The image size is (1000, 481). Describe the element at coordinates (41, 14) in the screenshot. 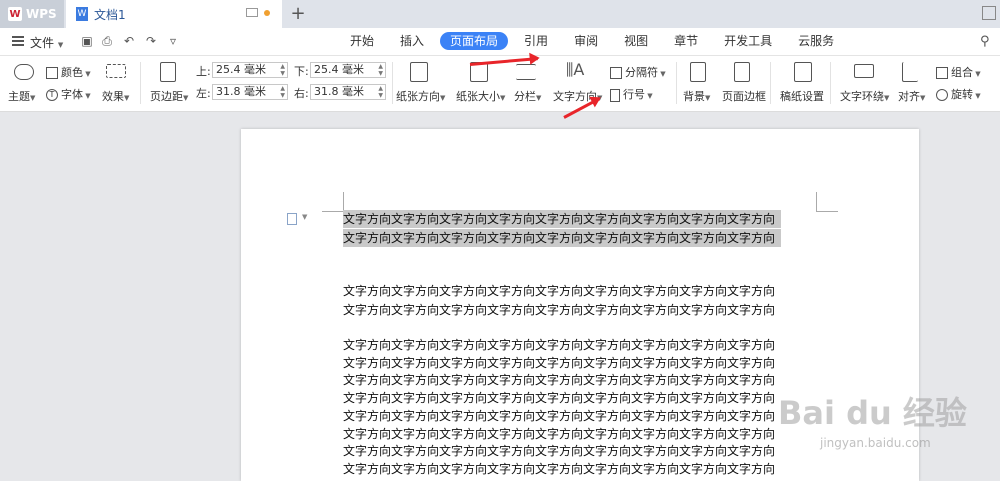

I see `wps-app-label: WPS` at that location.